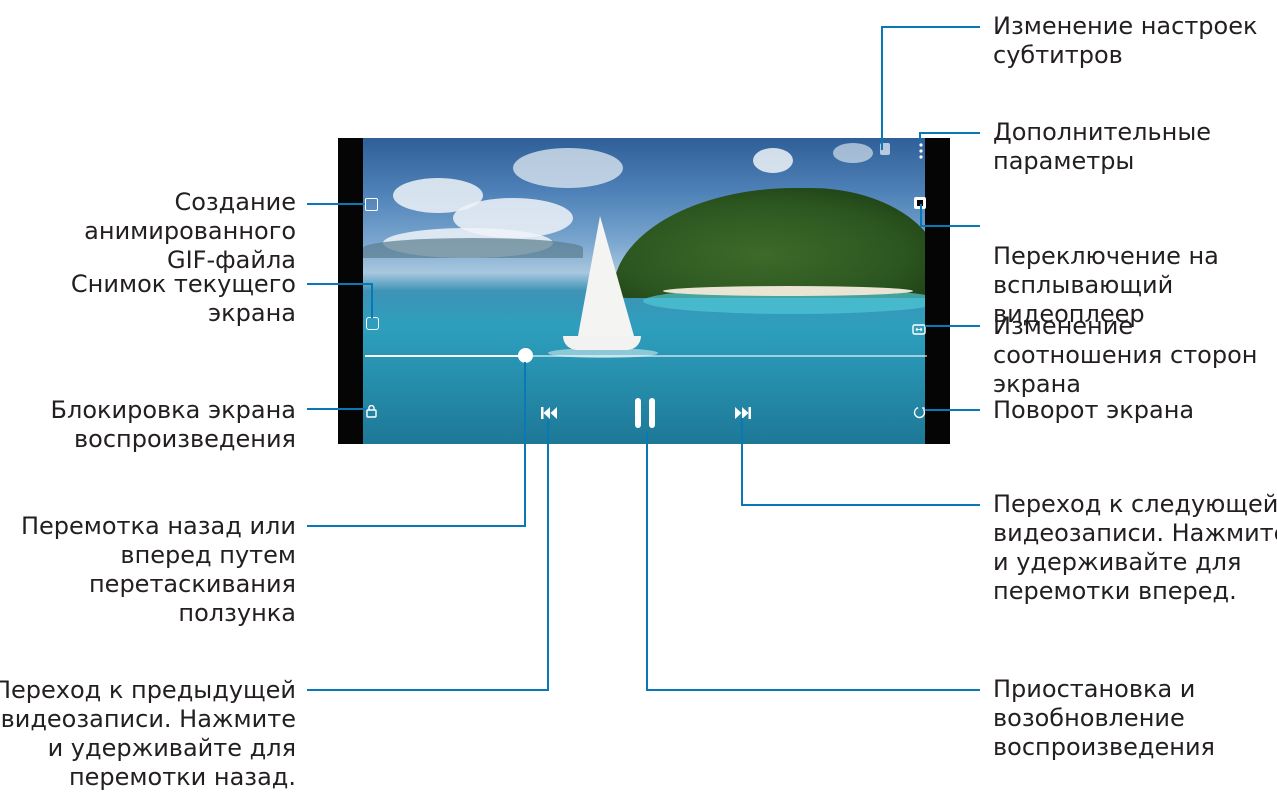 This screenshot has height=792, width=1277. What do you see at coordinates (885, 149) in the screenshot?
I see `subtitles-icon` at bounding box center [885, 149].